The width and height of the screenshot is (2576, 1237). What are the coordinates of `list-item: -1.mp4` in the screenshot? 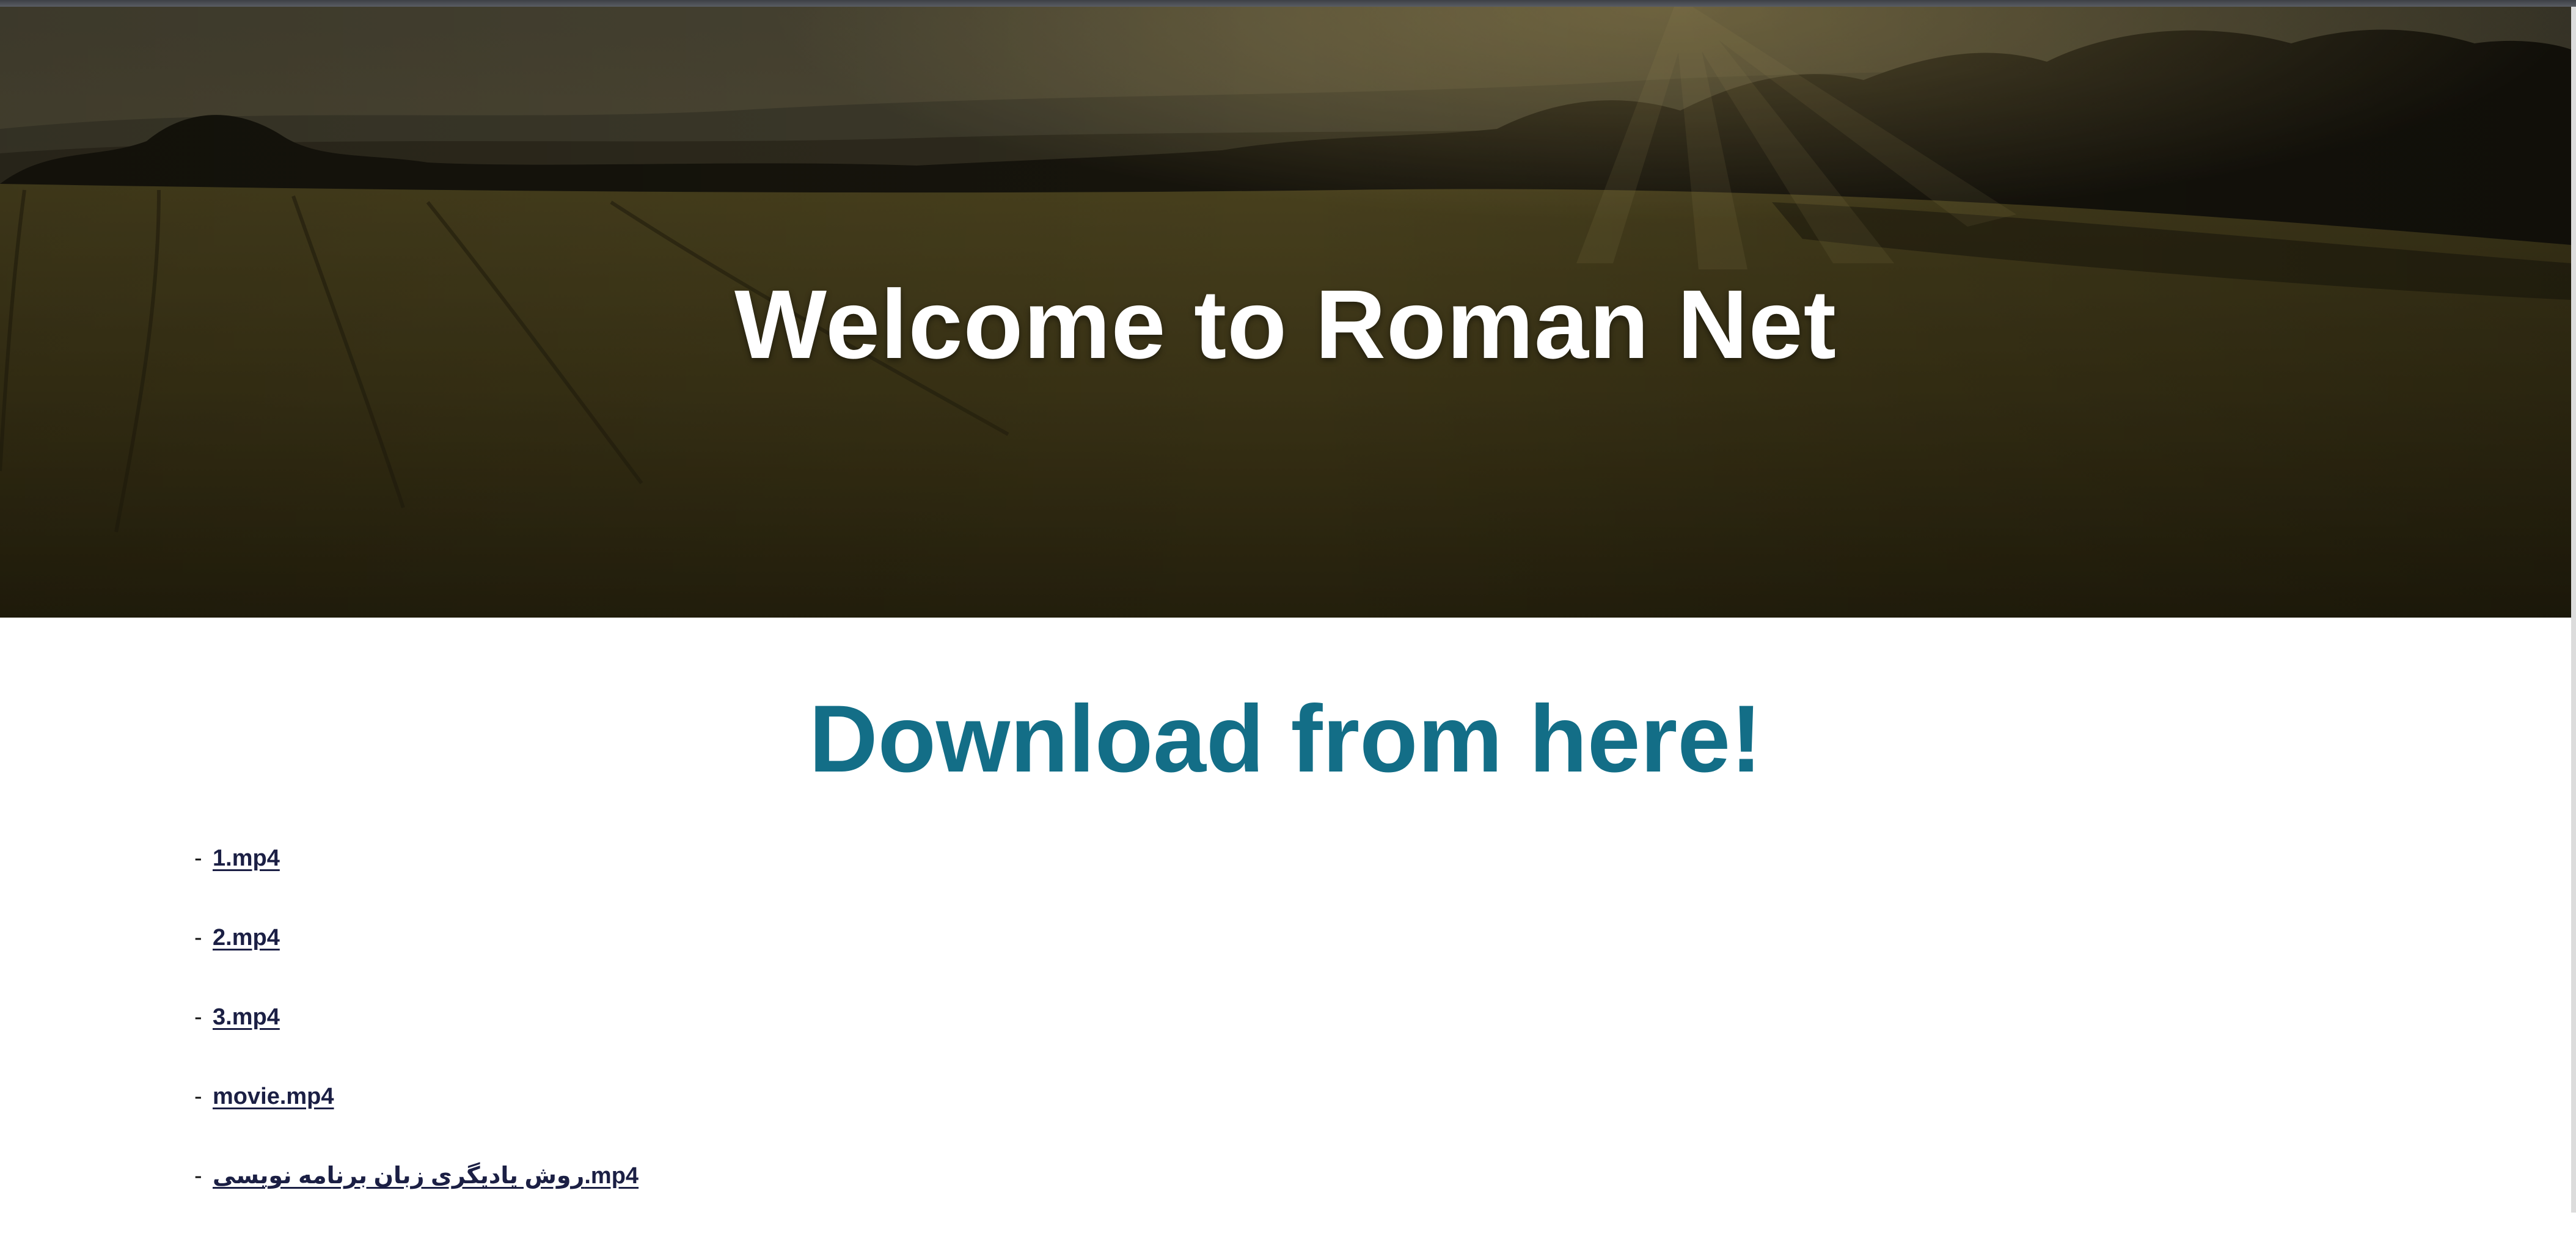 It's located at (416, 879).